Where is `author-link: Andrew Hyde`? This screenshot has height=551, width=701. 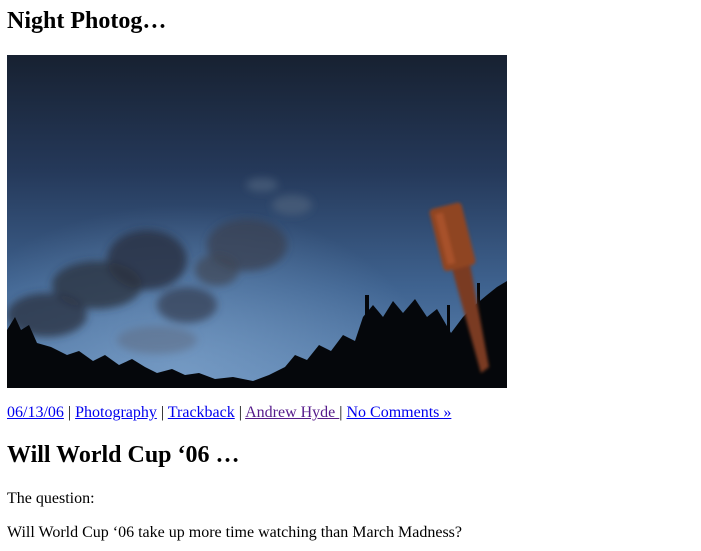 author-link: Andrew Hyde is located at coordinates (292, 412).